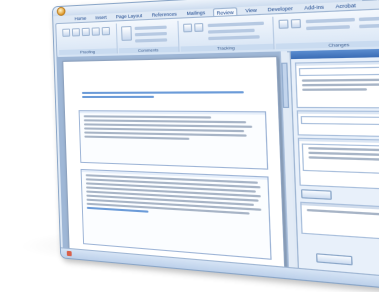 The width and height of the screenshot is (379, 292). I want to click on word-count-icon, so click(106, 31).